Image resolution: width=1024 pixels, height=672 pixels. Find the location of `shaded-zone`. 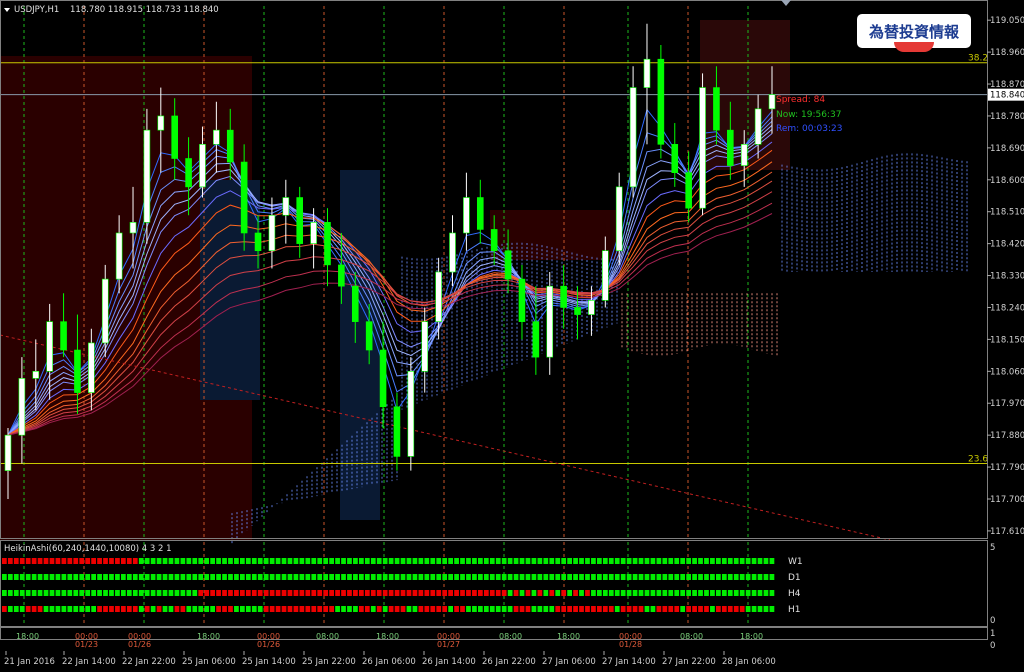

shaded-zone is located at coordinates (360, 345).